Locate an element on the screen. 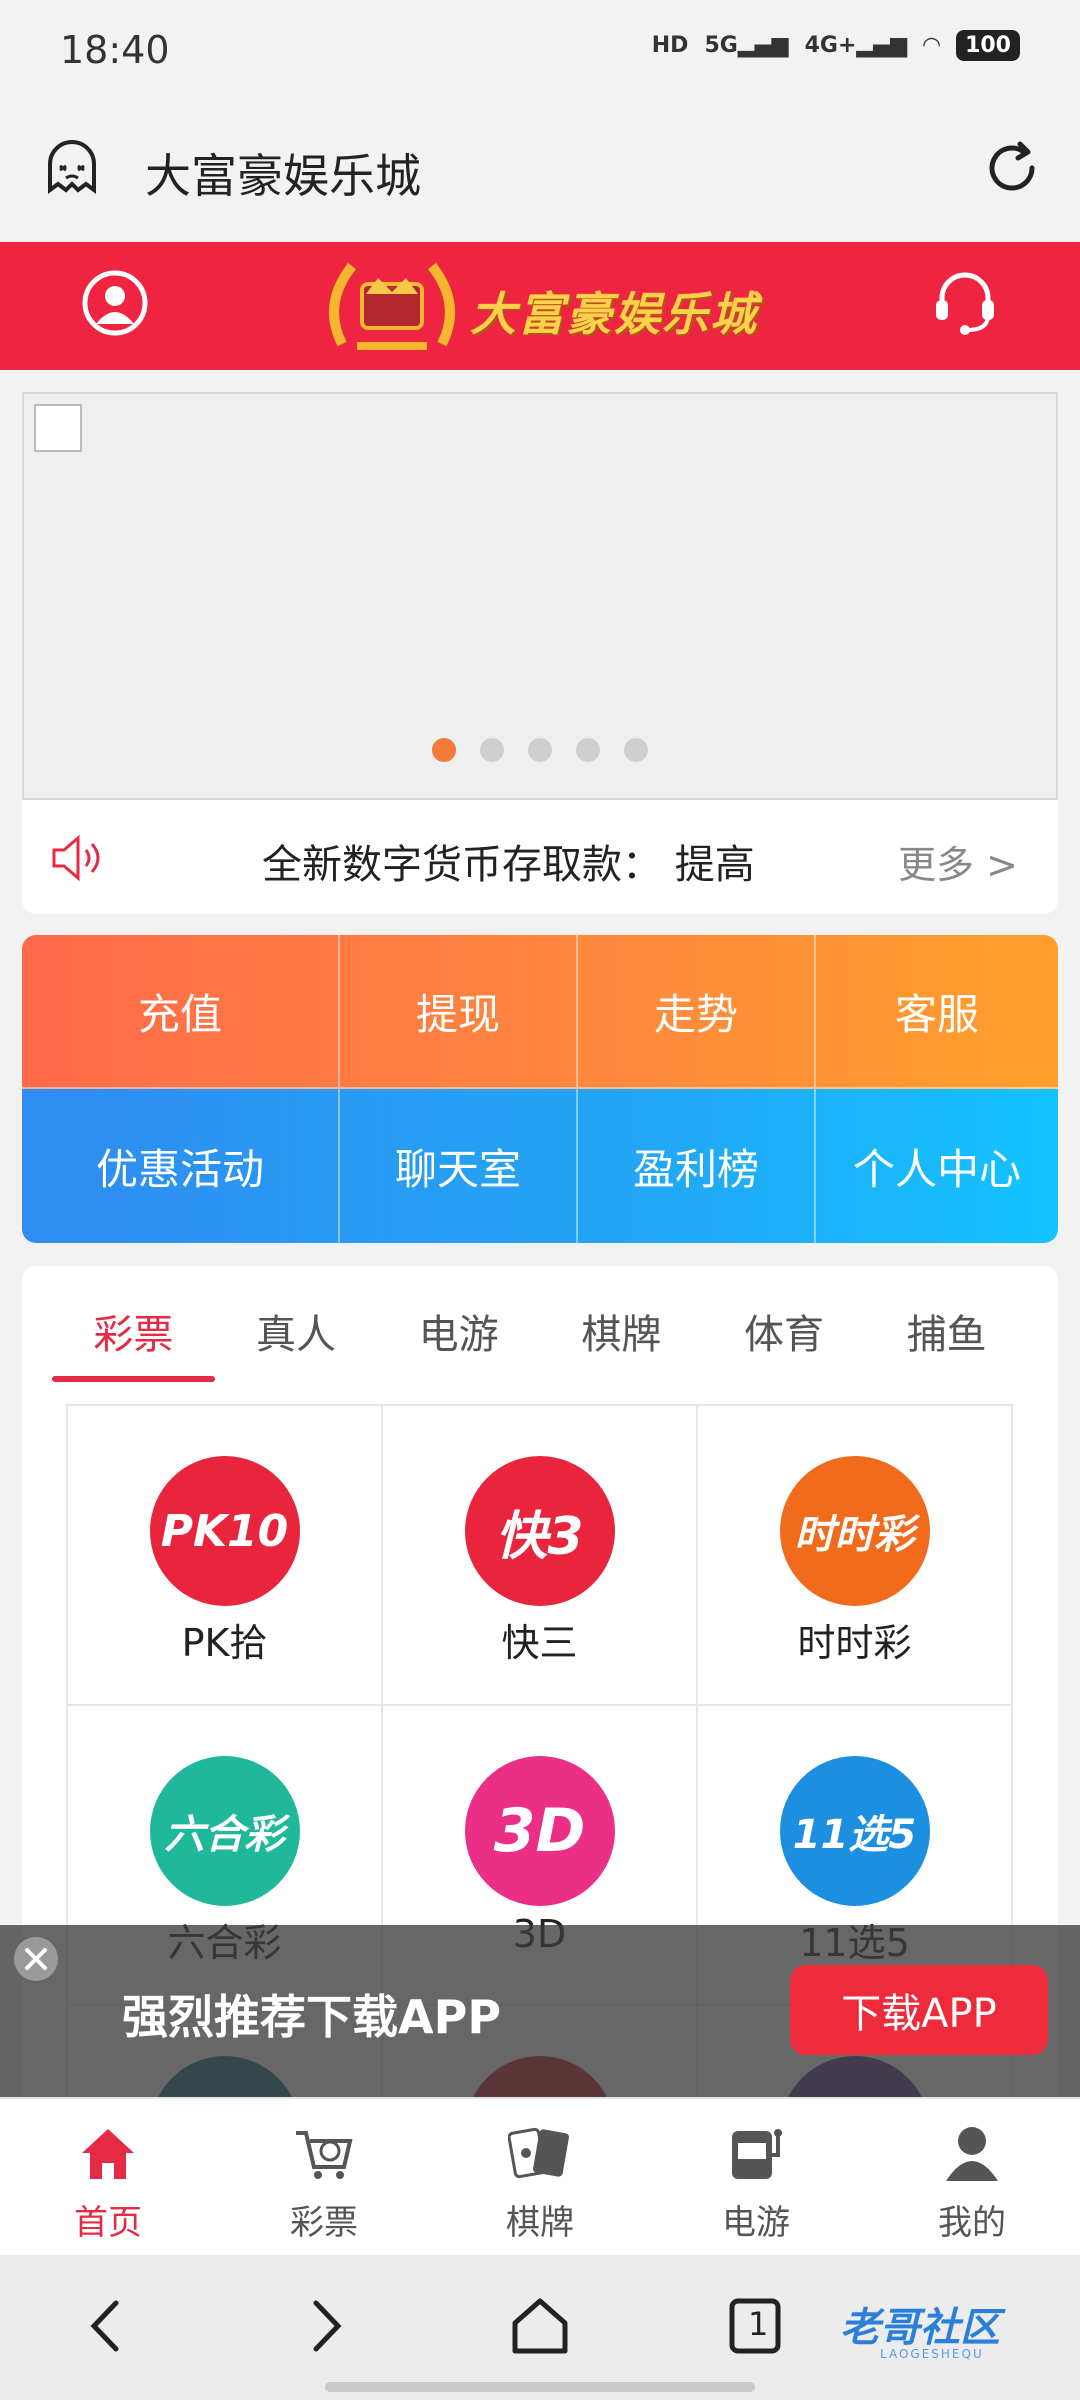 The image size is (1080, 2400). wifi-icon: ◠ is located at coordinates (932, 45).